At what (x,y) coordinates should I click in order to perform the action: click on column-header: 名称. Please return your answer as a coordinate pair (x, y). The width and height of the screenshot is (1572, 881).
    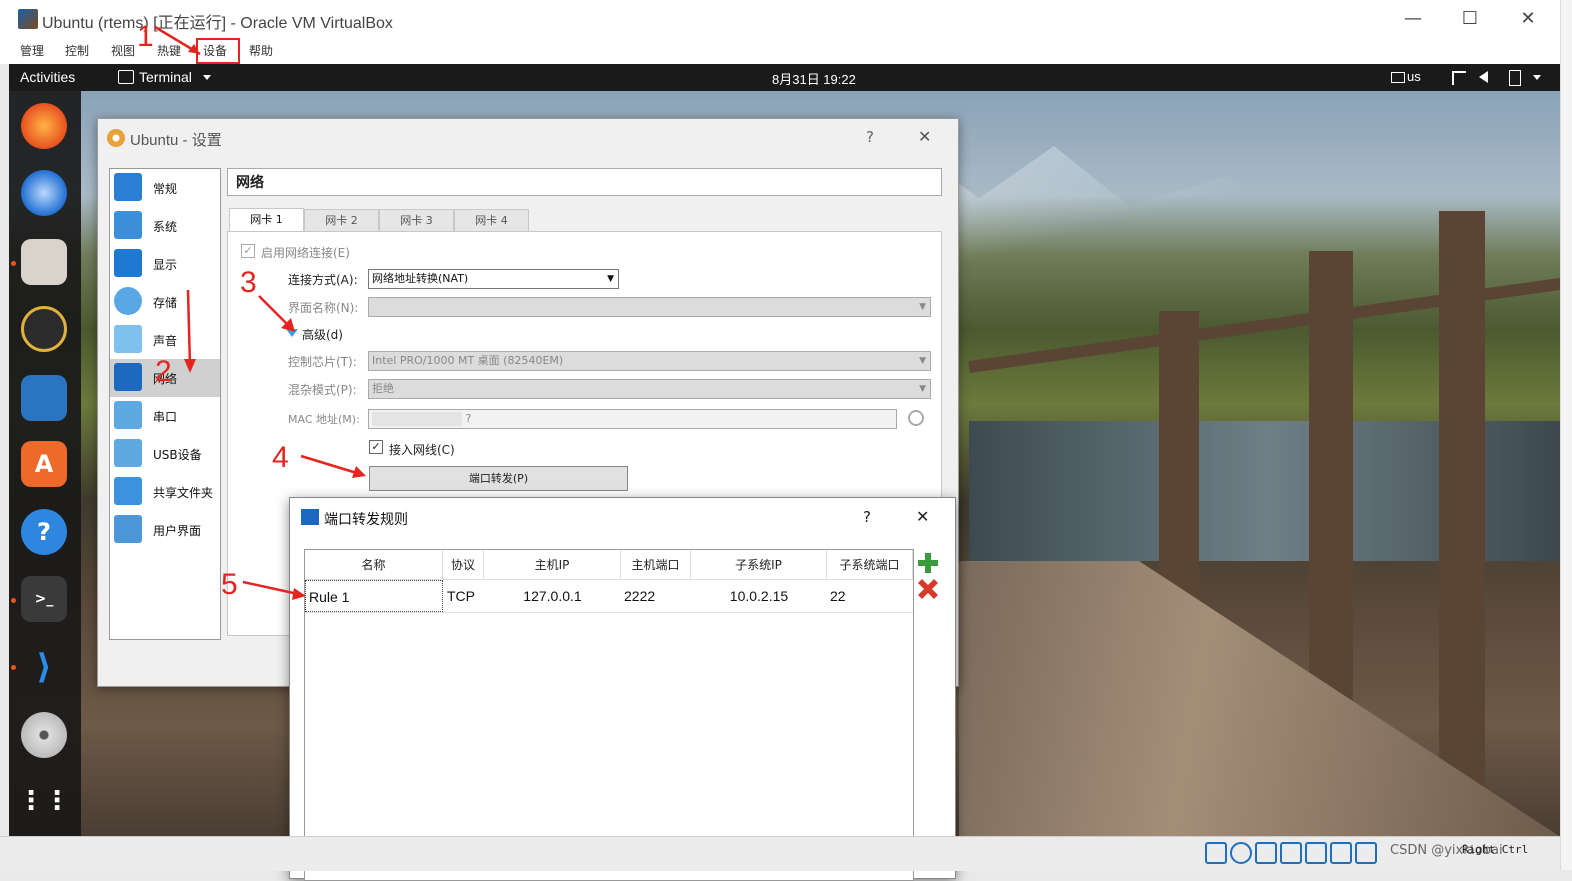
    Looking at the image, I should click on (374, 565).